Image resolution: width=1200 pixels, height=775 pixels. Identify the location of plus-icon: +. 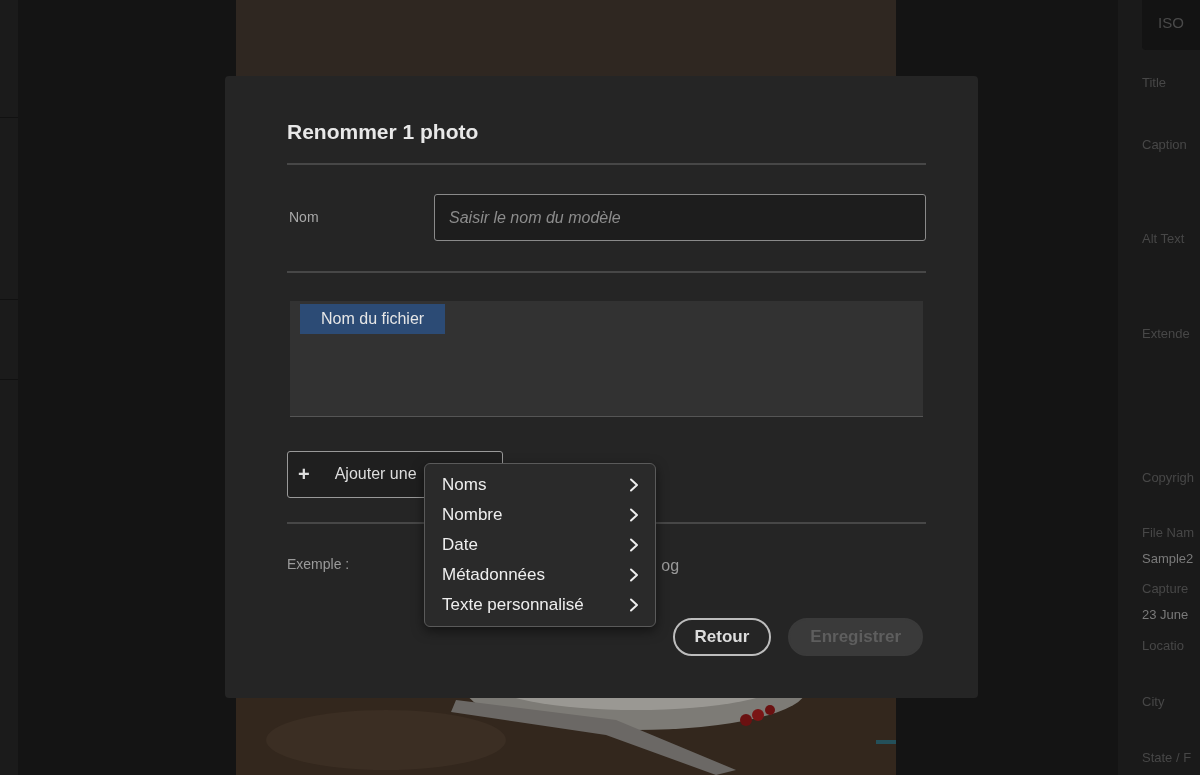
(304, 474).